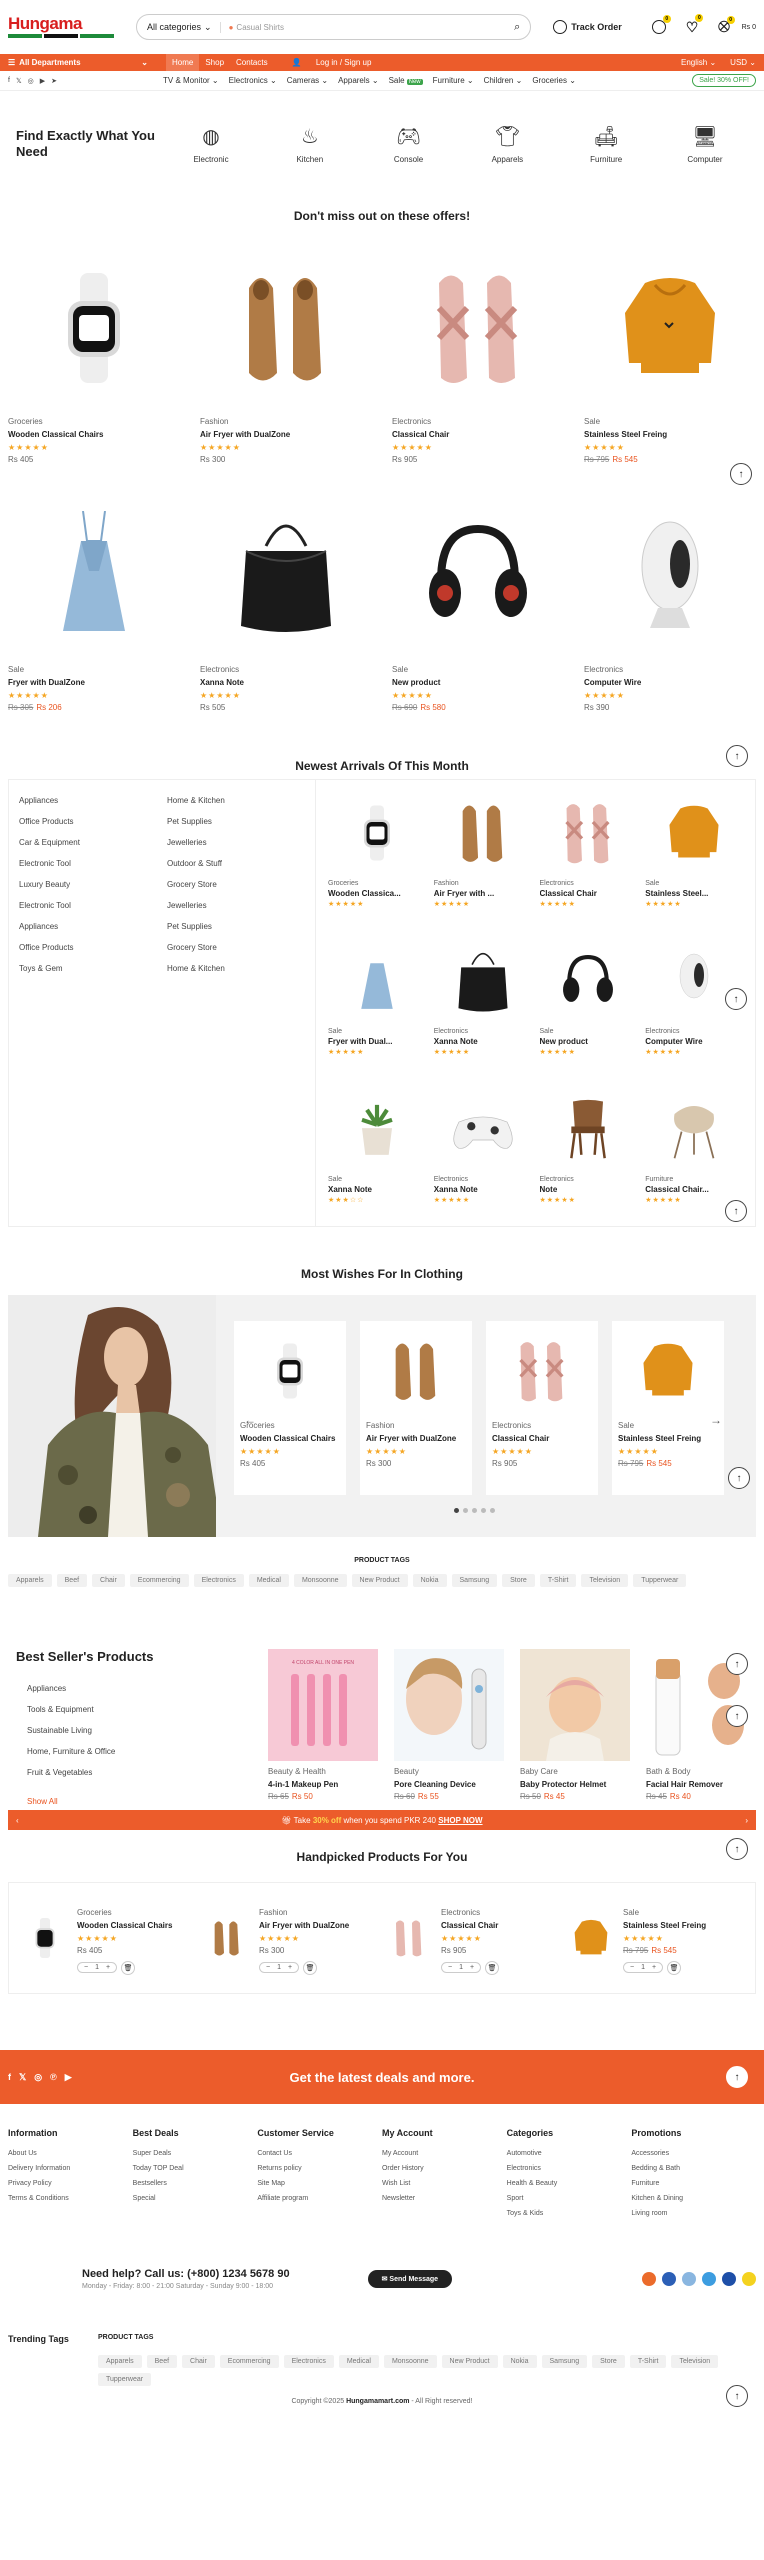 This screenshot has height=2560, width=764. I want to click on send-message-button: ✉ Send Message, so click(410, 2279).